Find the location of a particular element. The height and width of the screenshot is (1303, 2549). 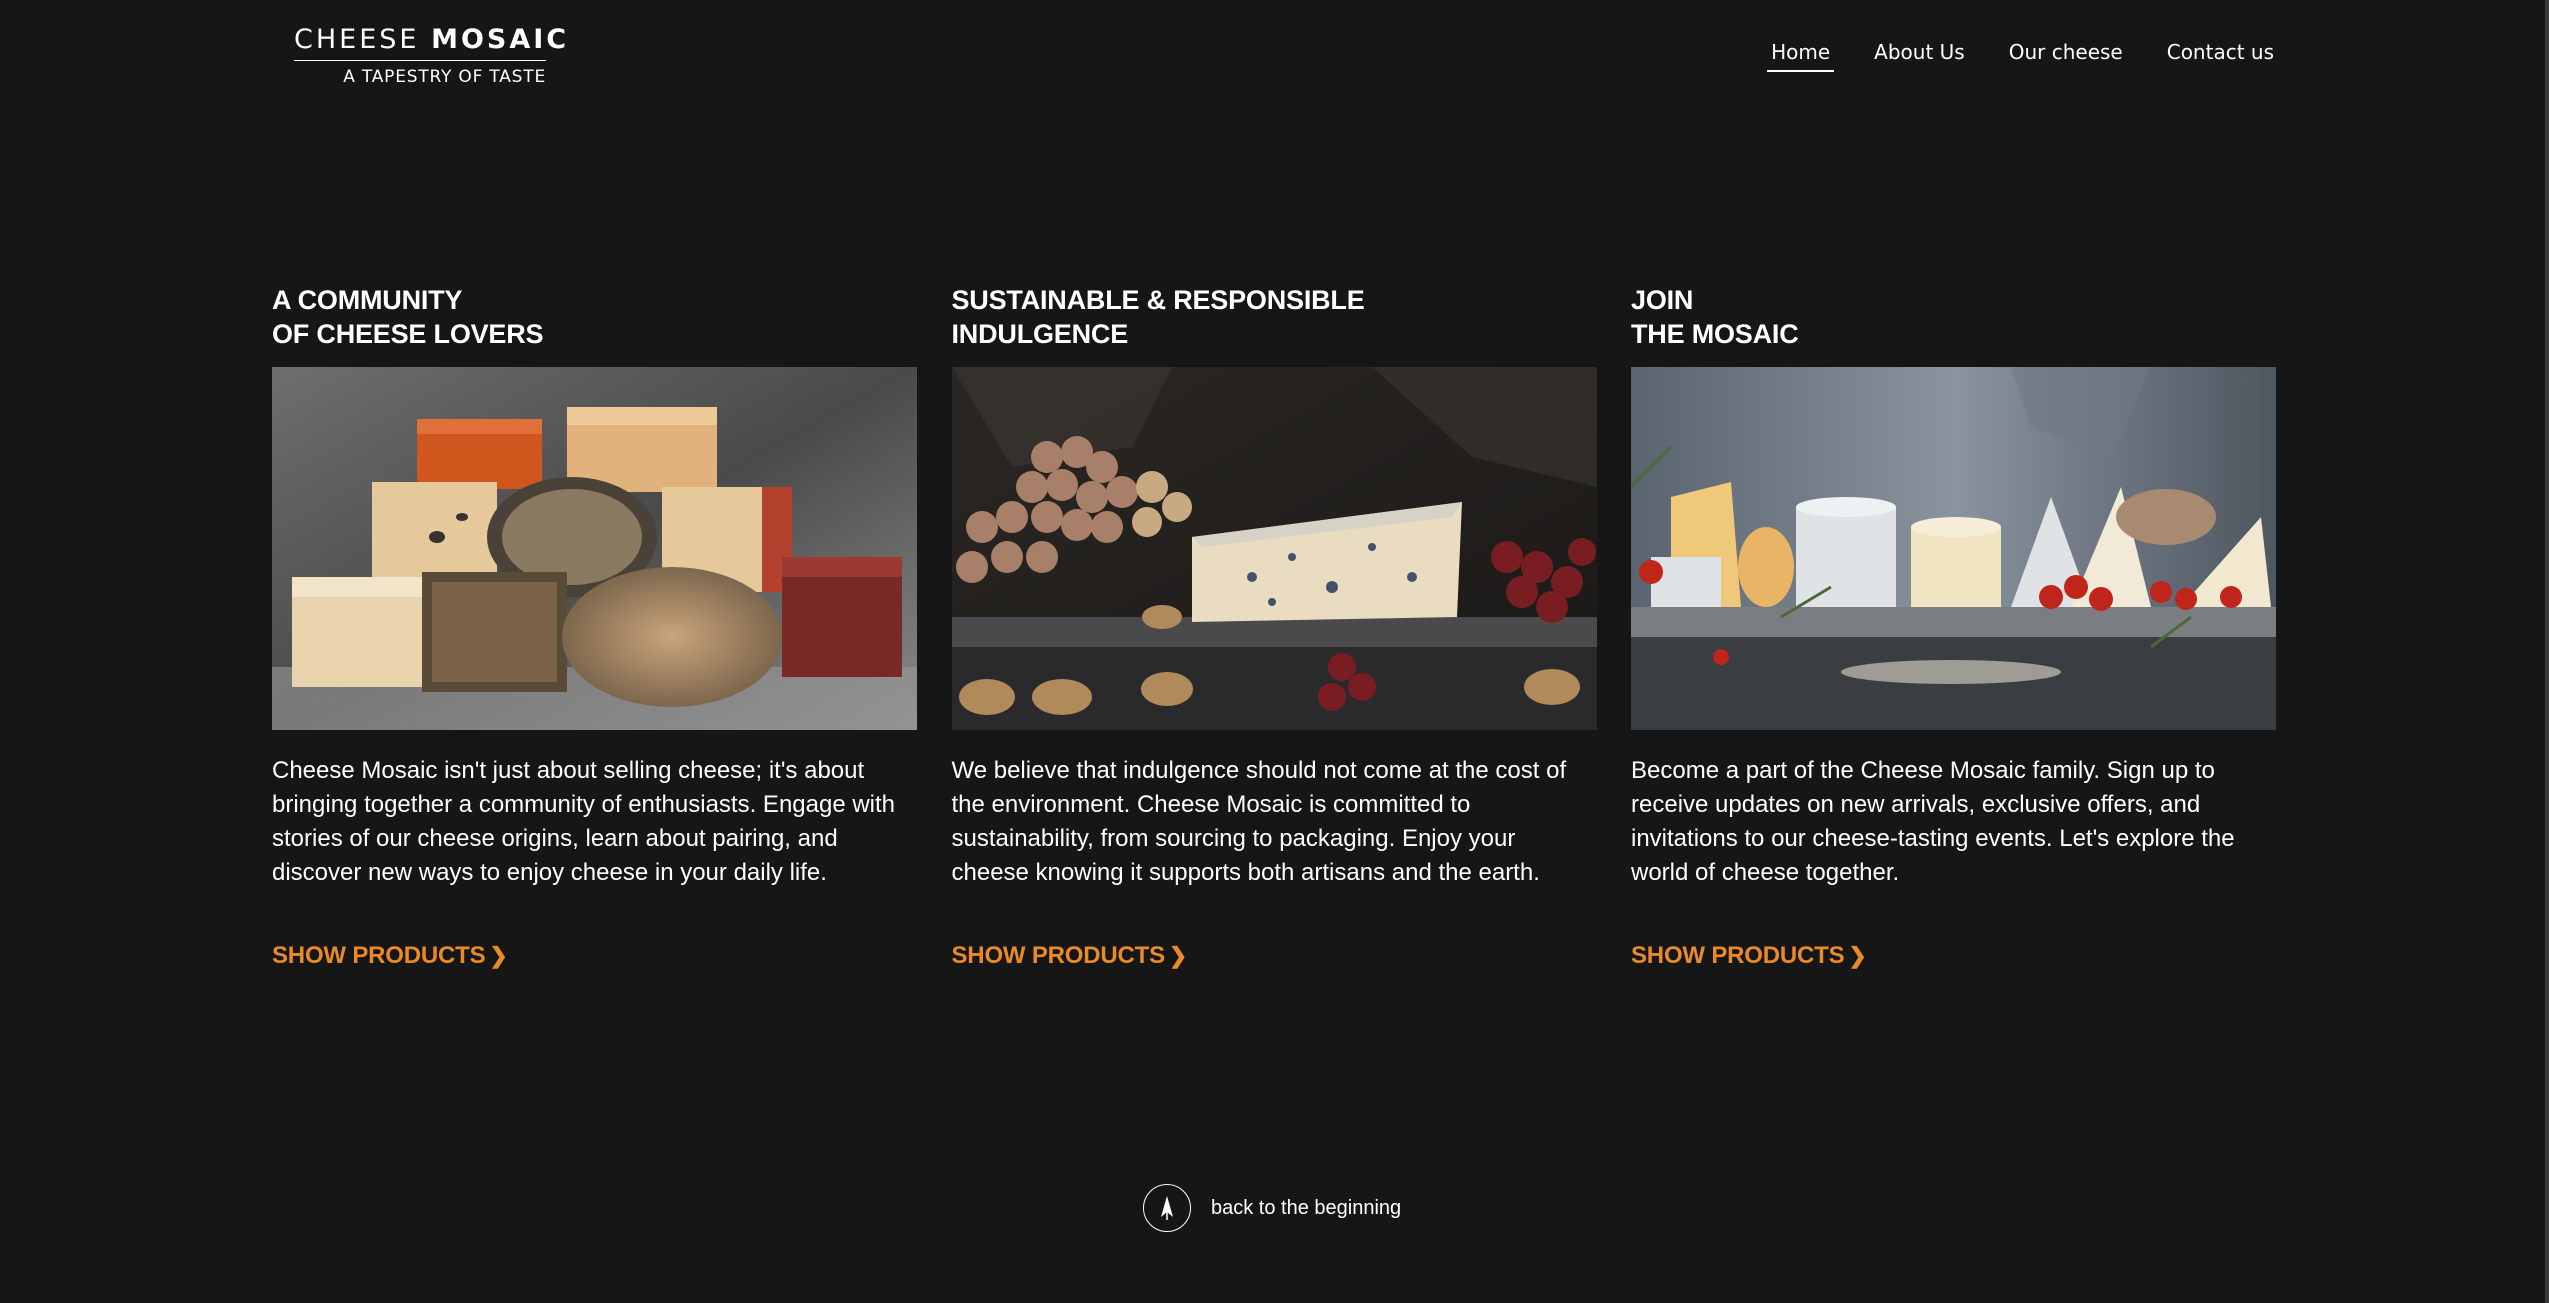

logo-word-light: CHEESE is located at coordinates (357, 39).